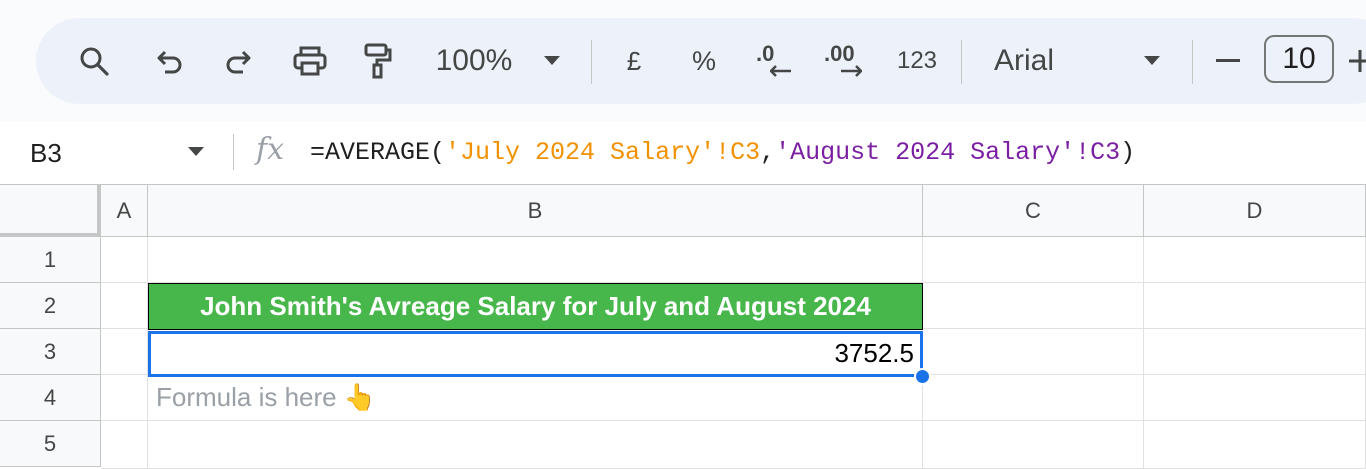  Describe the element at coordinates (50, 306) in the screenshot. I see `row-header-2: 2` at that location.